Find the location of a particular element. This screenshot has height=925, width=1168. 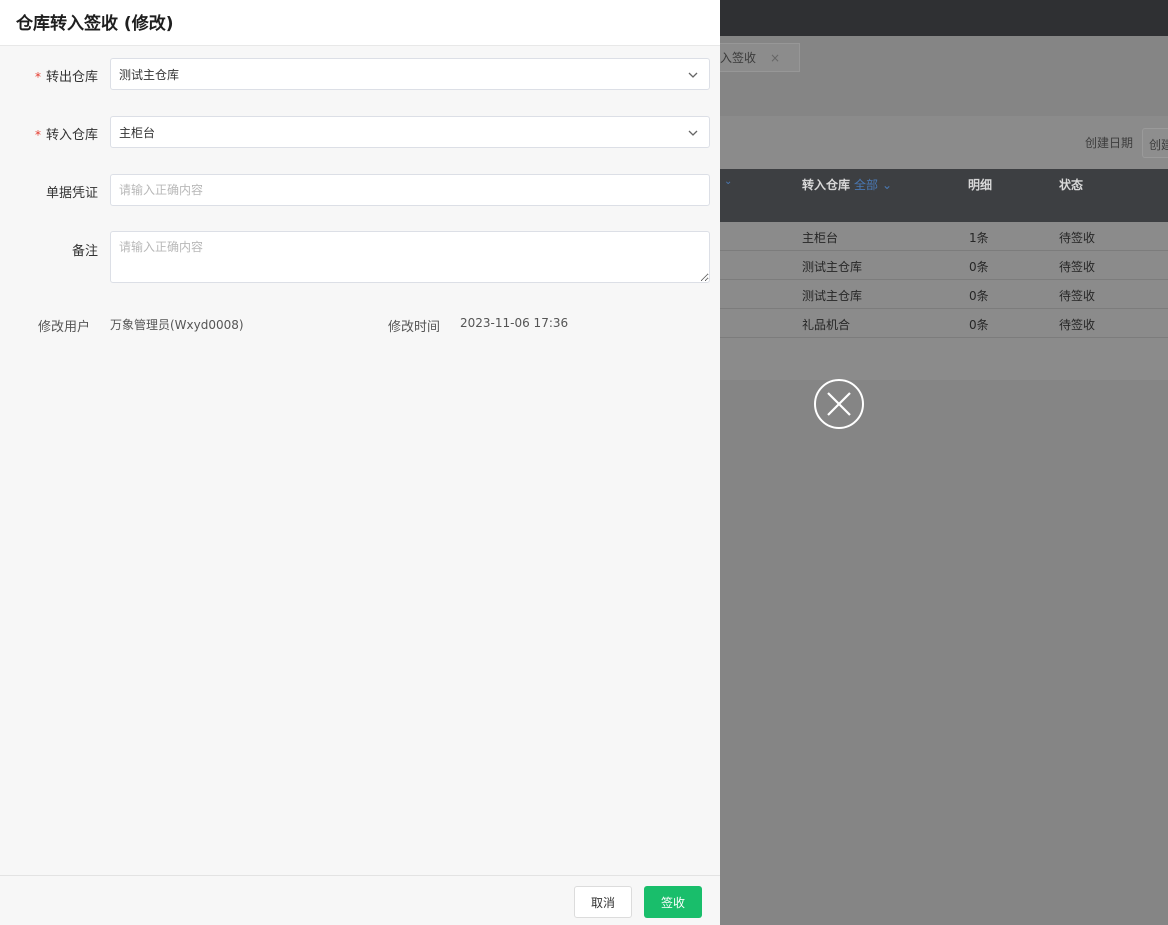

date-filter-label: 创建日期 is located at coordinates (1109, 143).